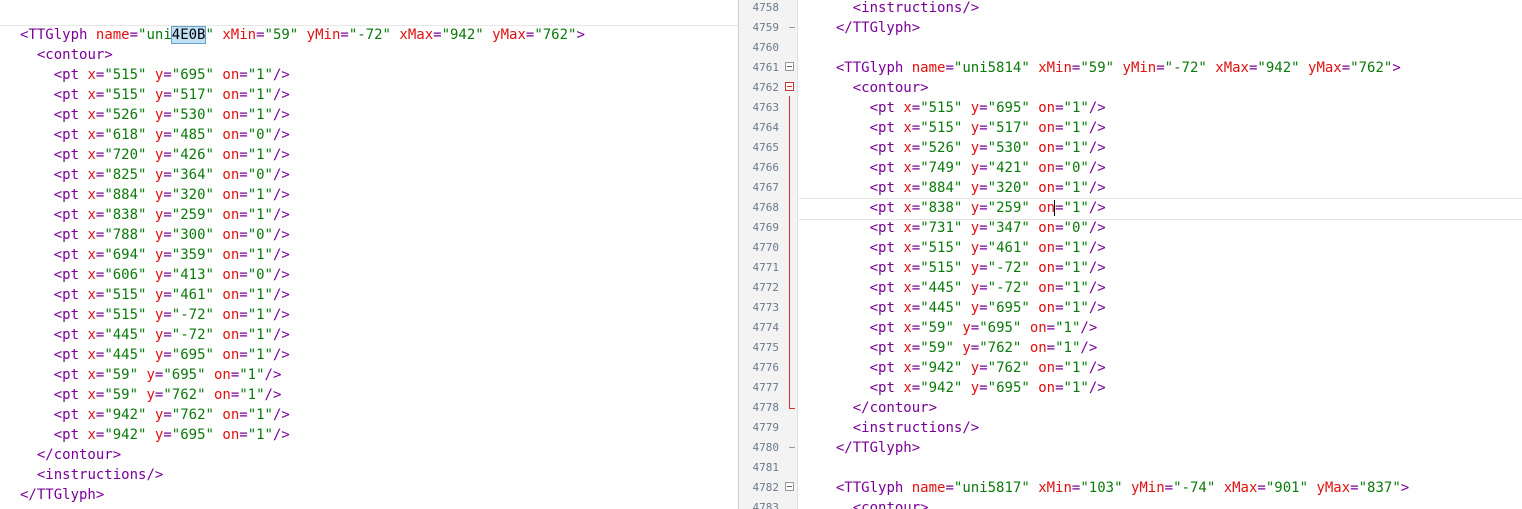 The width and height of the screenshot is (1522, 509). What do you see at coordinates (1130, 28) in the screenshot?
I see `code-line: 4759 </TTGlyph>` at bounding box center [1130, 28].